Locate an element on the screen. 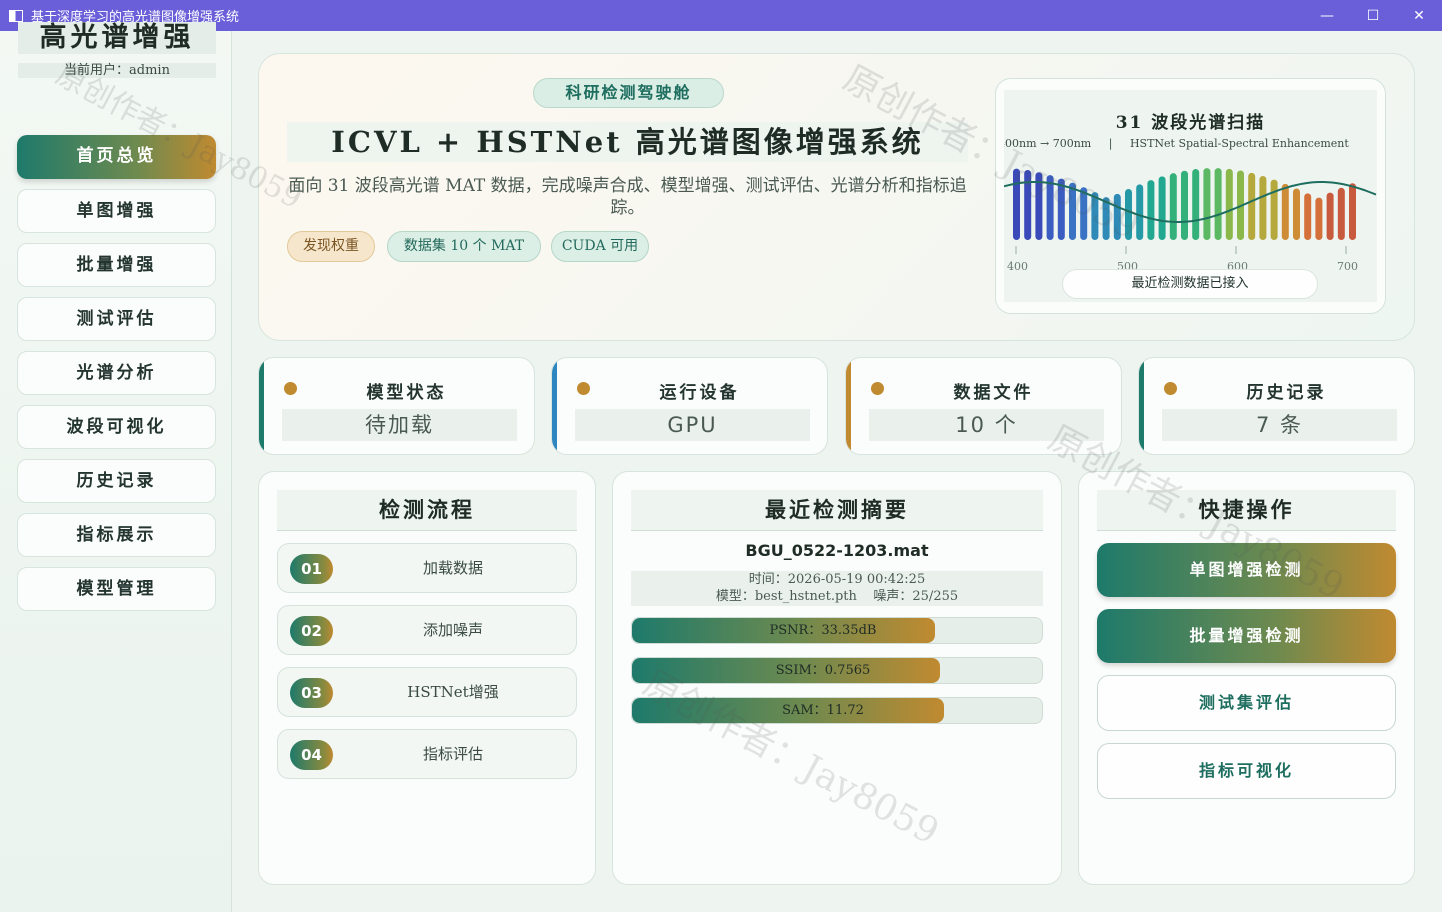  stat-label: 数据文件 is located at coordinates (993, 393).